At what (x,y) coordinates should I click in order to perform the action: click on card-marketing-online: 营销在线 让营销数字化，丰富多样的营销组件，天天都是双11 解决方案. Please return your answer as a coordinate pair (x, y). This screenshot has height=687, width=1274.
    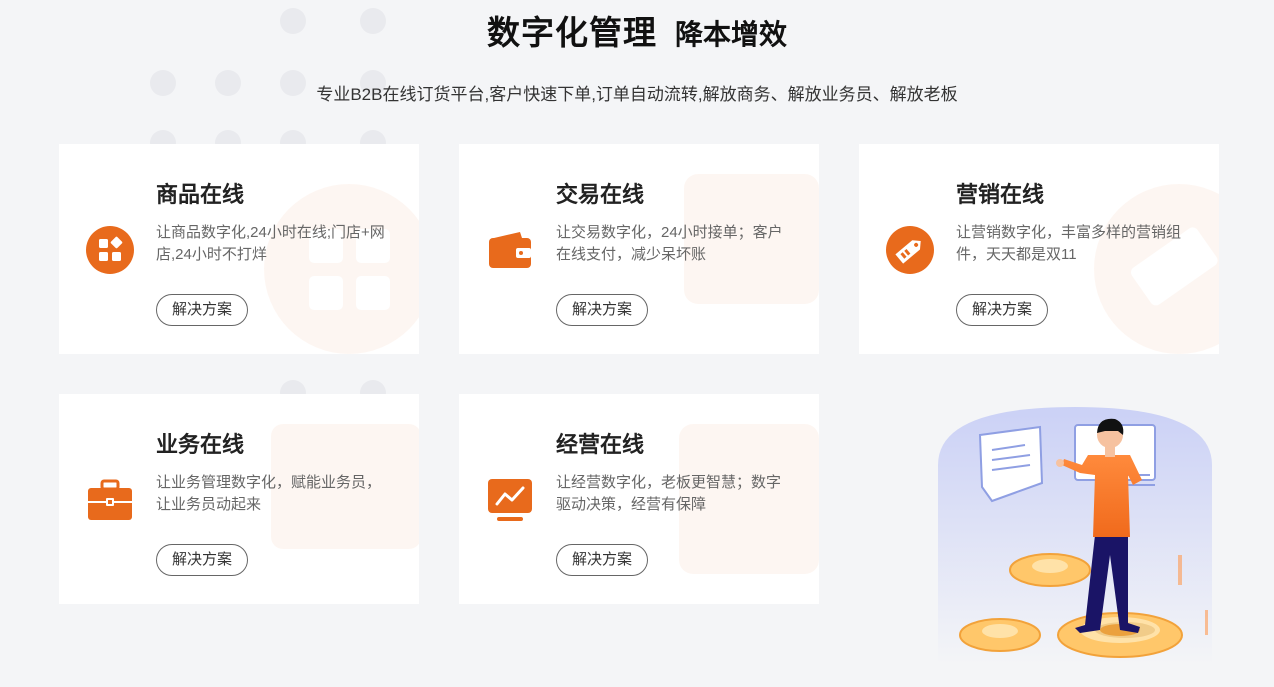
    Looking at the image, I should click on (1039, 249).